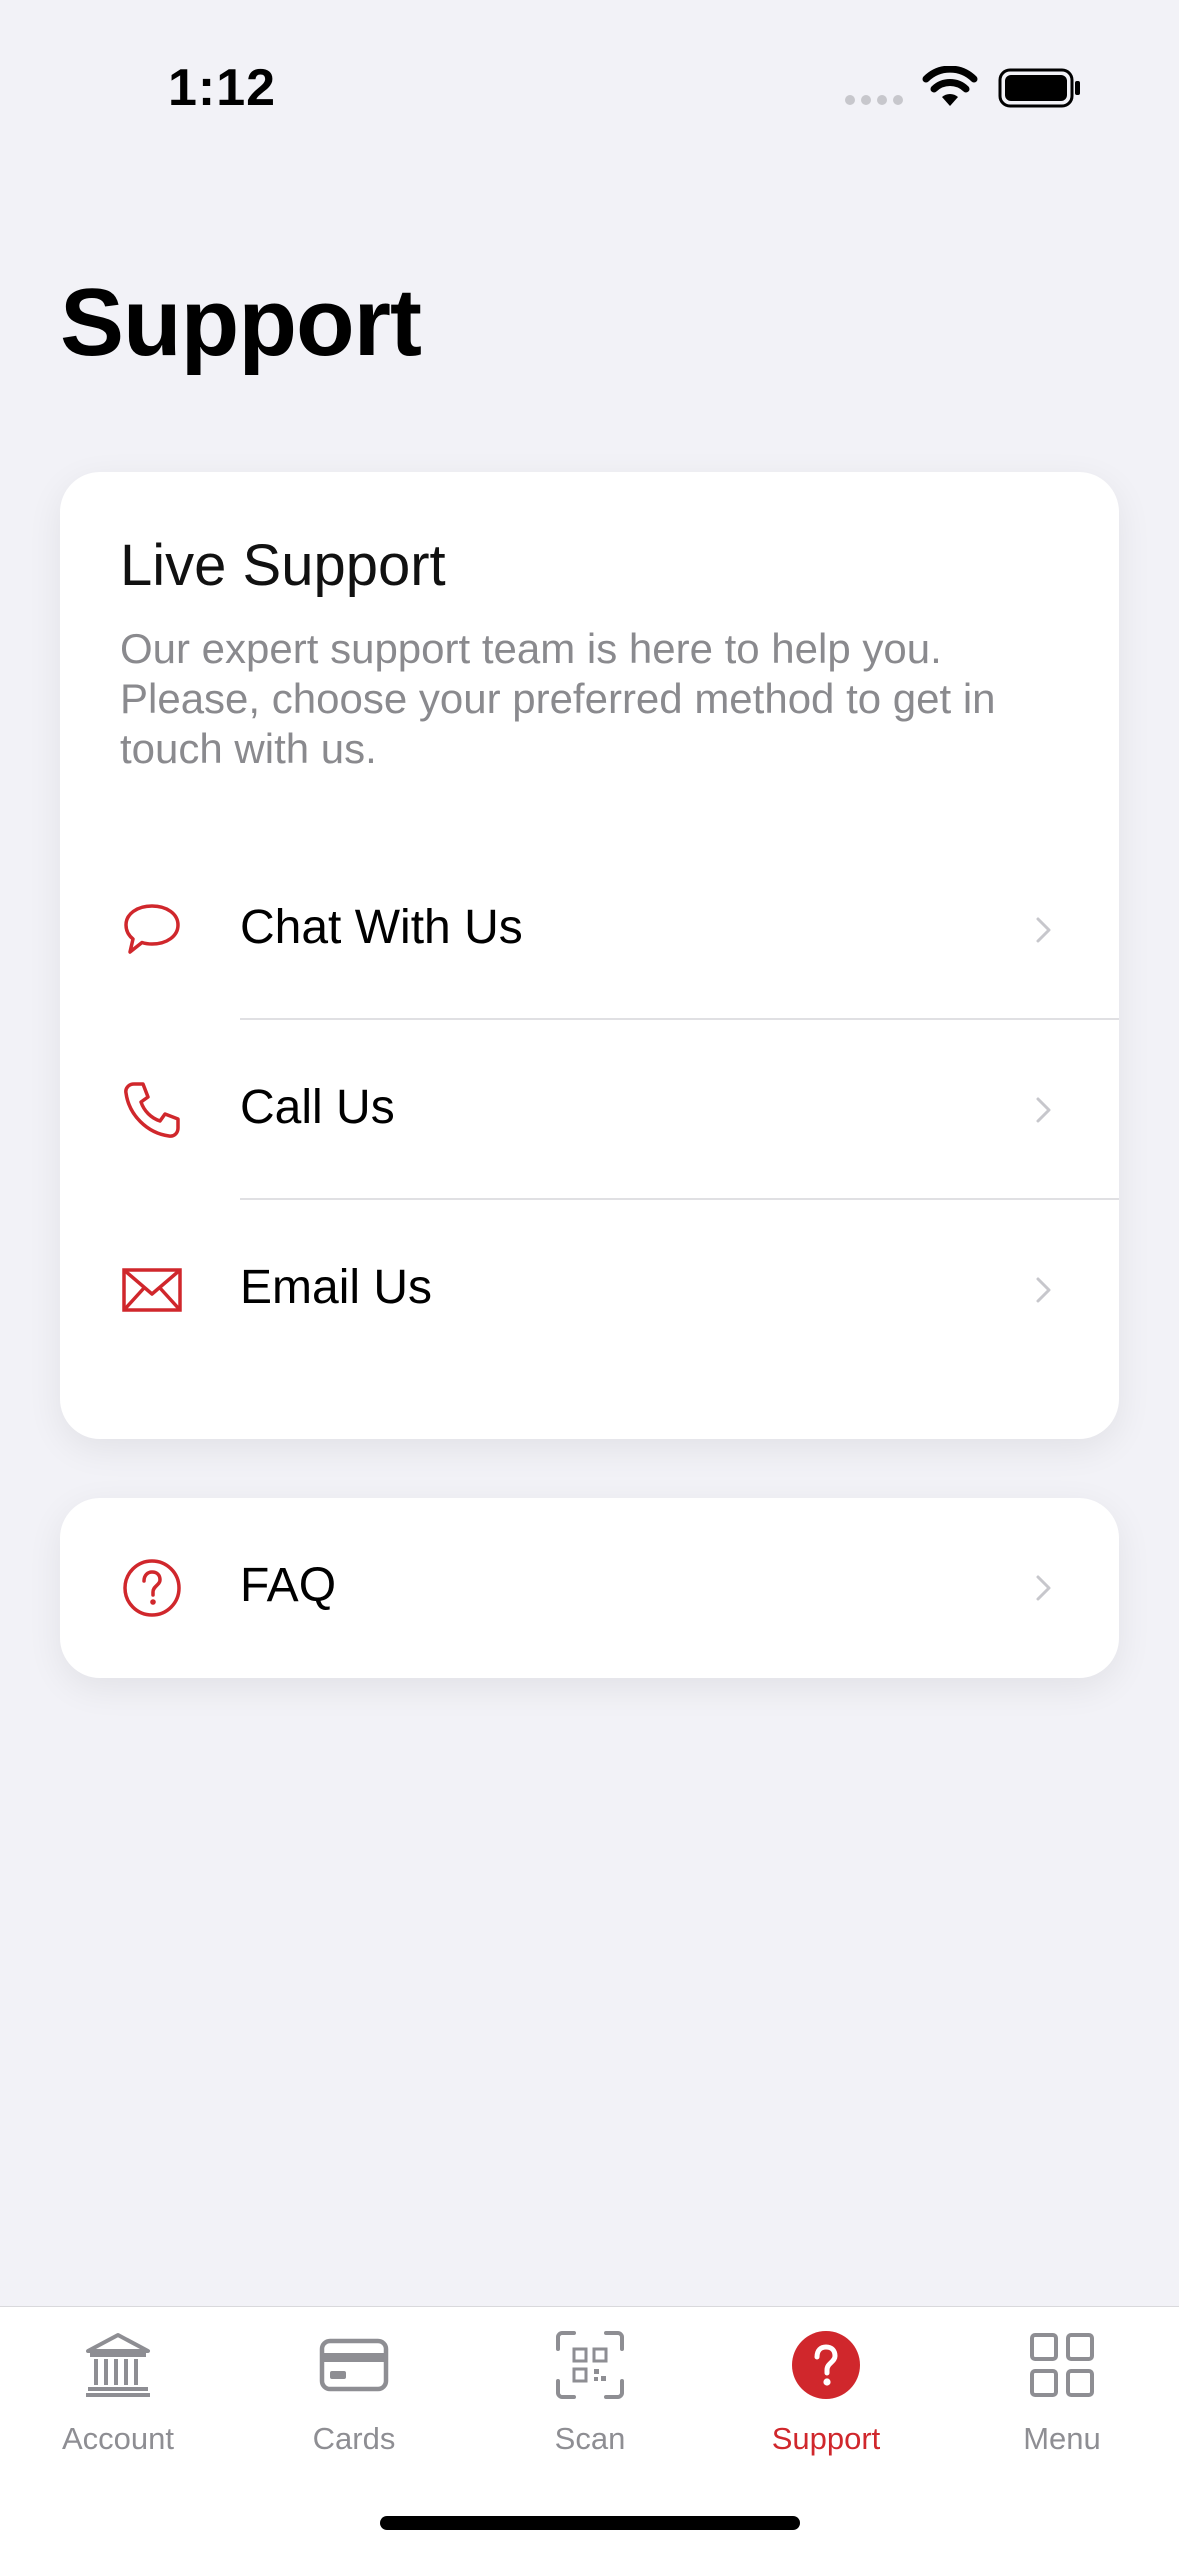 The image size is (1179, 2556). What do you see at coordinates (1062, 2365) in the screenshot?
I see `grid-icon` at bounding box center [1062, 2365].